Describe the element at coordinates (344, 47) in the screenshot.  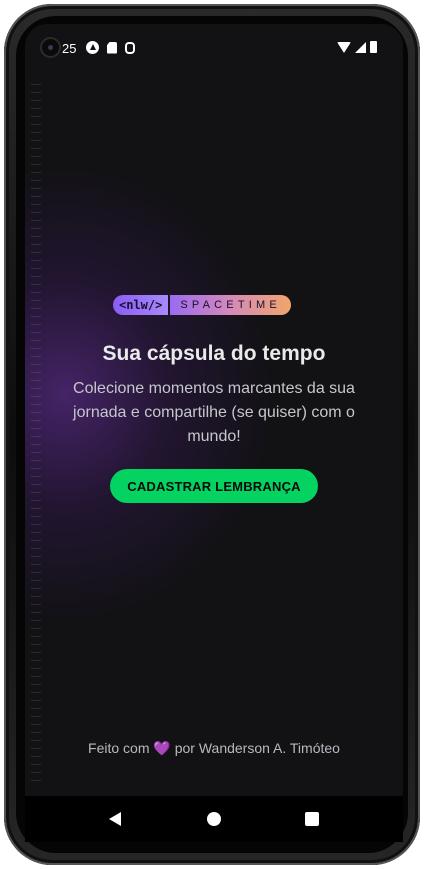
I see `wifi-icon` at that location.